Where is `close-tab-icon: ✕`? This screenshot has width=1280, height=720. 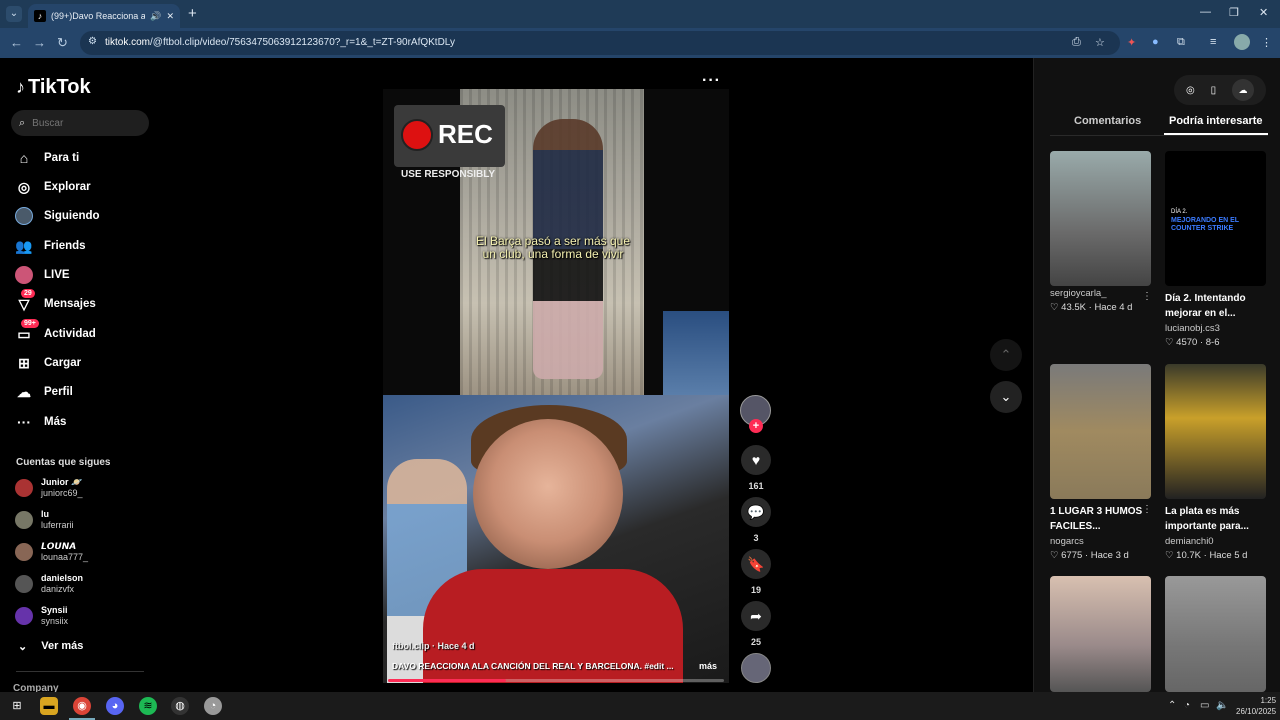
close-tab-icon: ✕ is located at coordinates (170, 16).